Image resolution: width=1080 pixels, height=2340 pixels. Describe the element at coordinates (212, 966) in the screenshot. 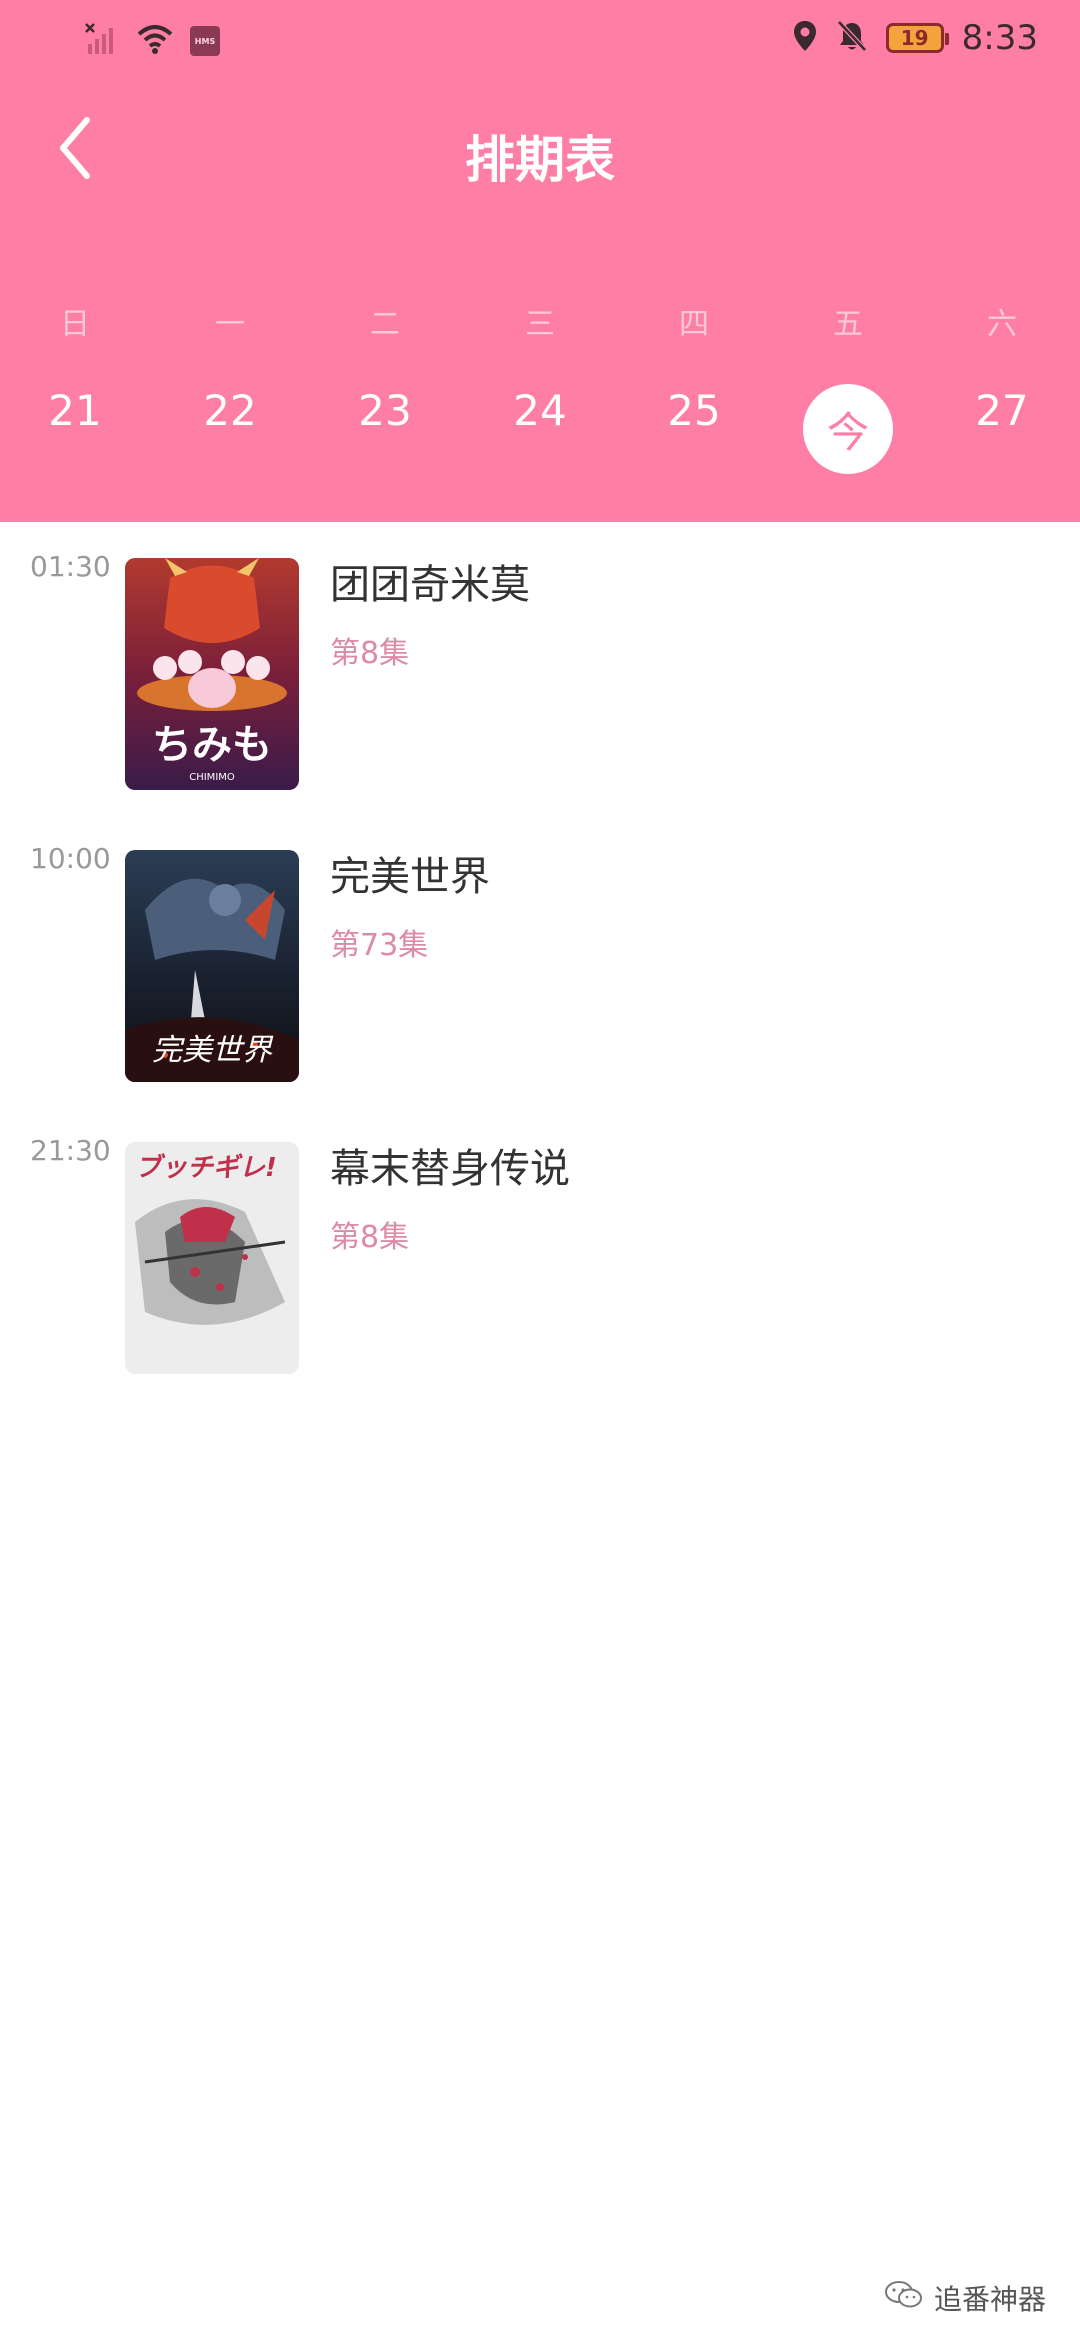

I see `poster-image: 完美世界` at that location.